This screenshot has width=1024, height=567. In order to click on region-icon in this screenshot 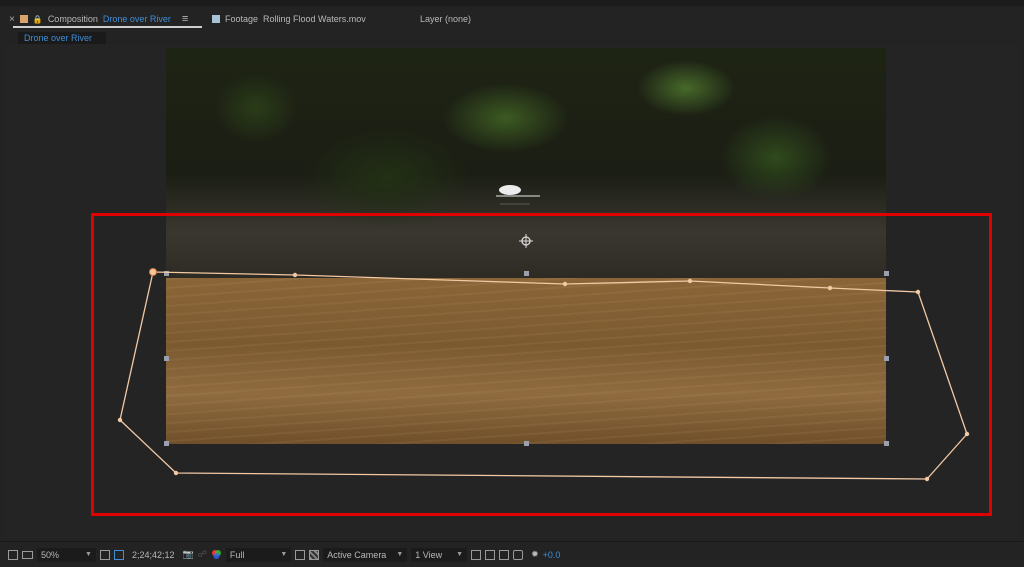, I will do `click(300, 555)`.